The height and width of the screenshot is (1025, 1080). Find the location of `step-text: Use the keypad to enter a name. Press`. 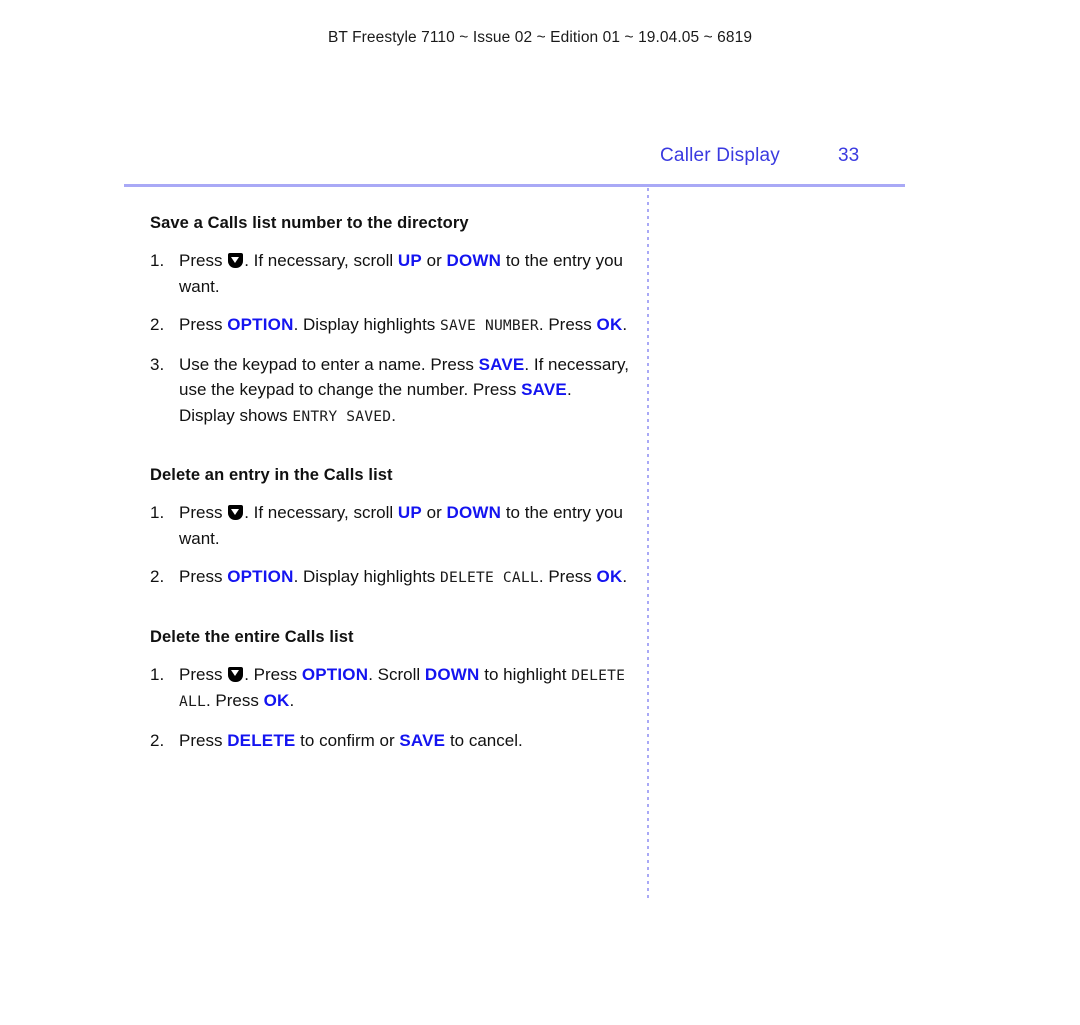

step-text: Use the keypad to enter a name. Press is located at coordinates (329, 364).